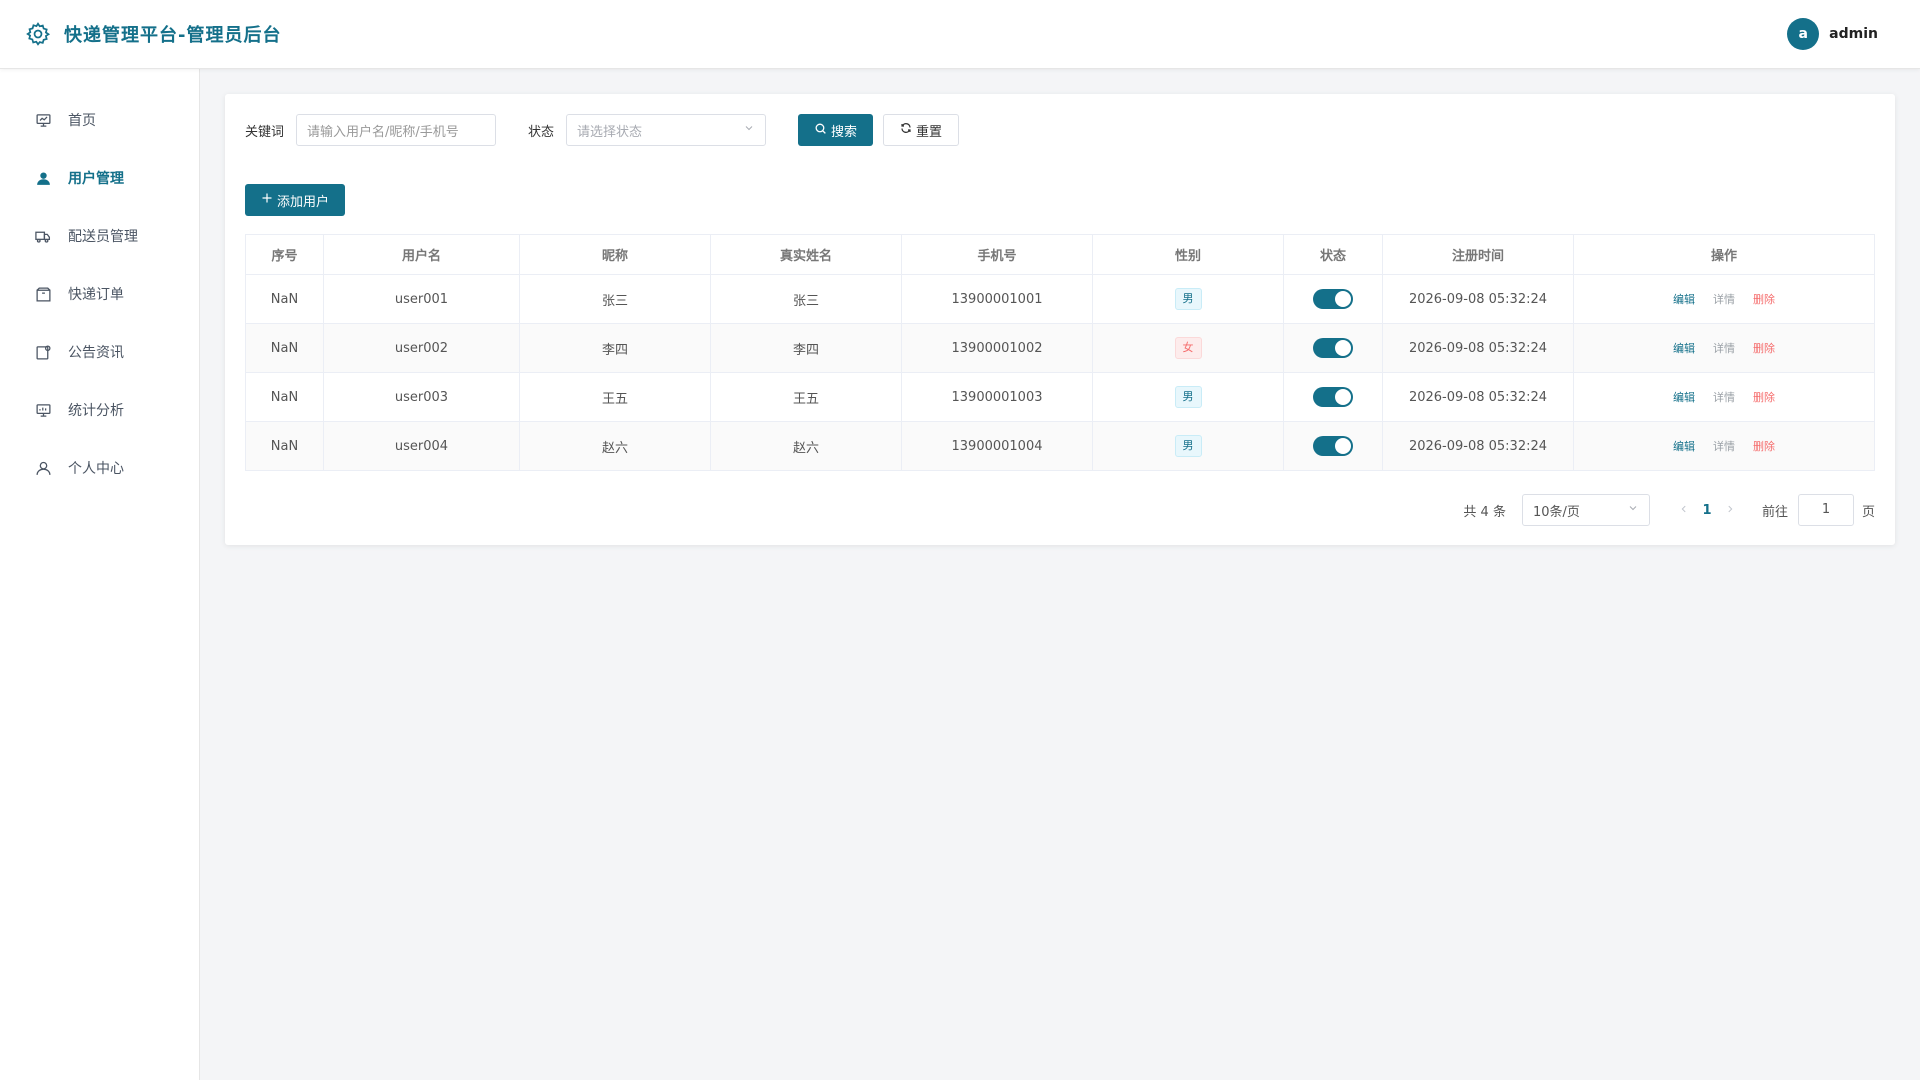 This screenshot has height=1080, width=1920. What do you see at coordinates (1868, 512) in the screenshot?
I see `page-suffix: 页` at bounding box center [1868, 512].